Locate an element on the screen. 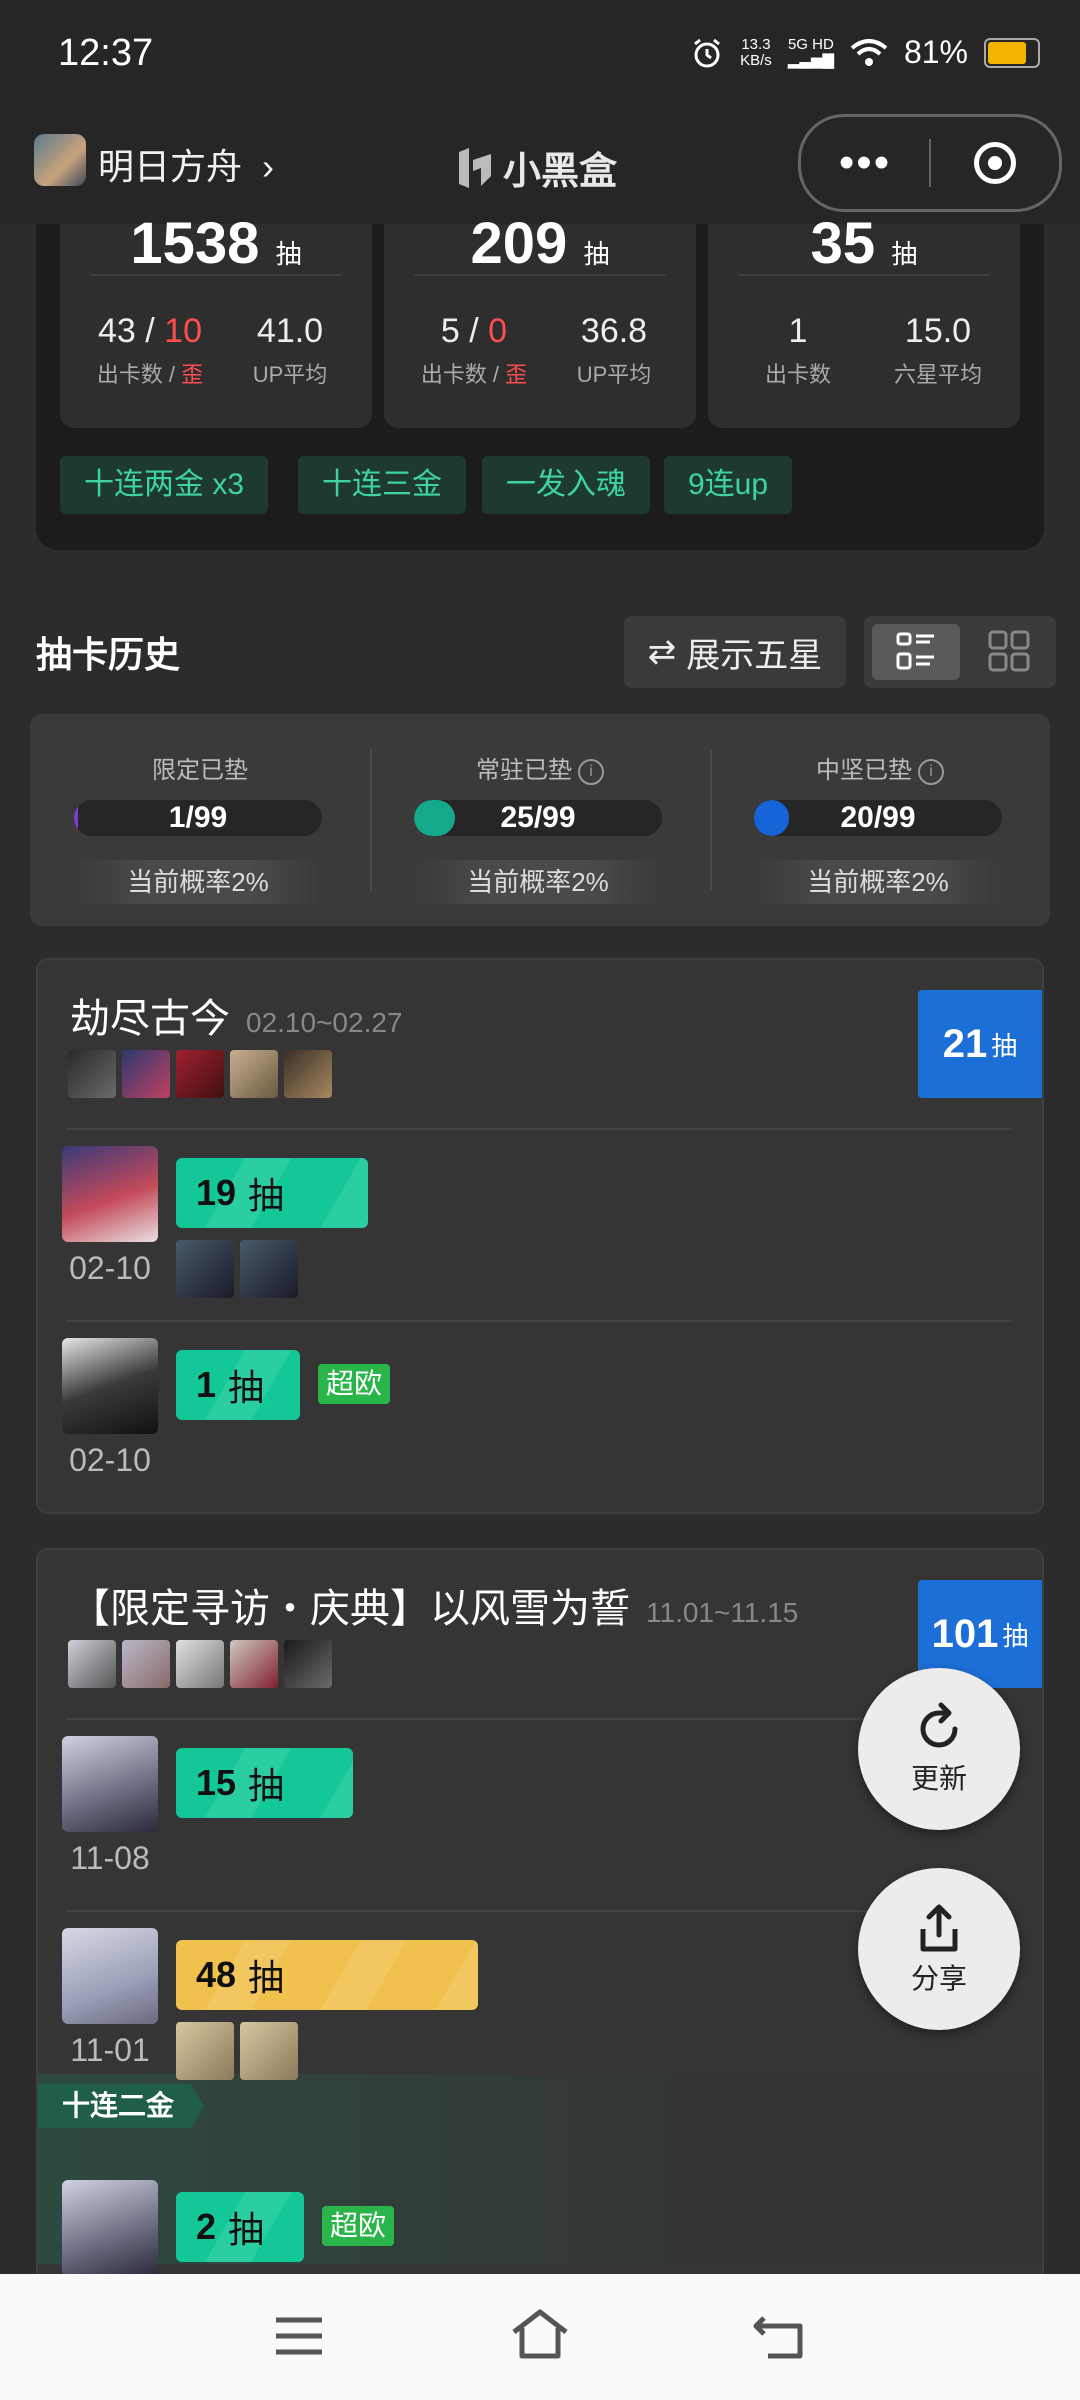 Image resolution: width=1080 pixels, height=2400 pixels. swap-icon: ⇄ is located at coordinates (662, 652).